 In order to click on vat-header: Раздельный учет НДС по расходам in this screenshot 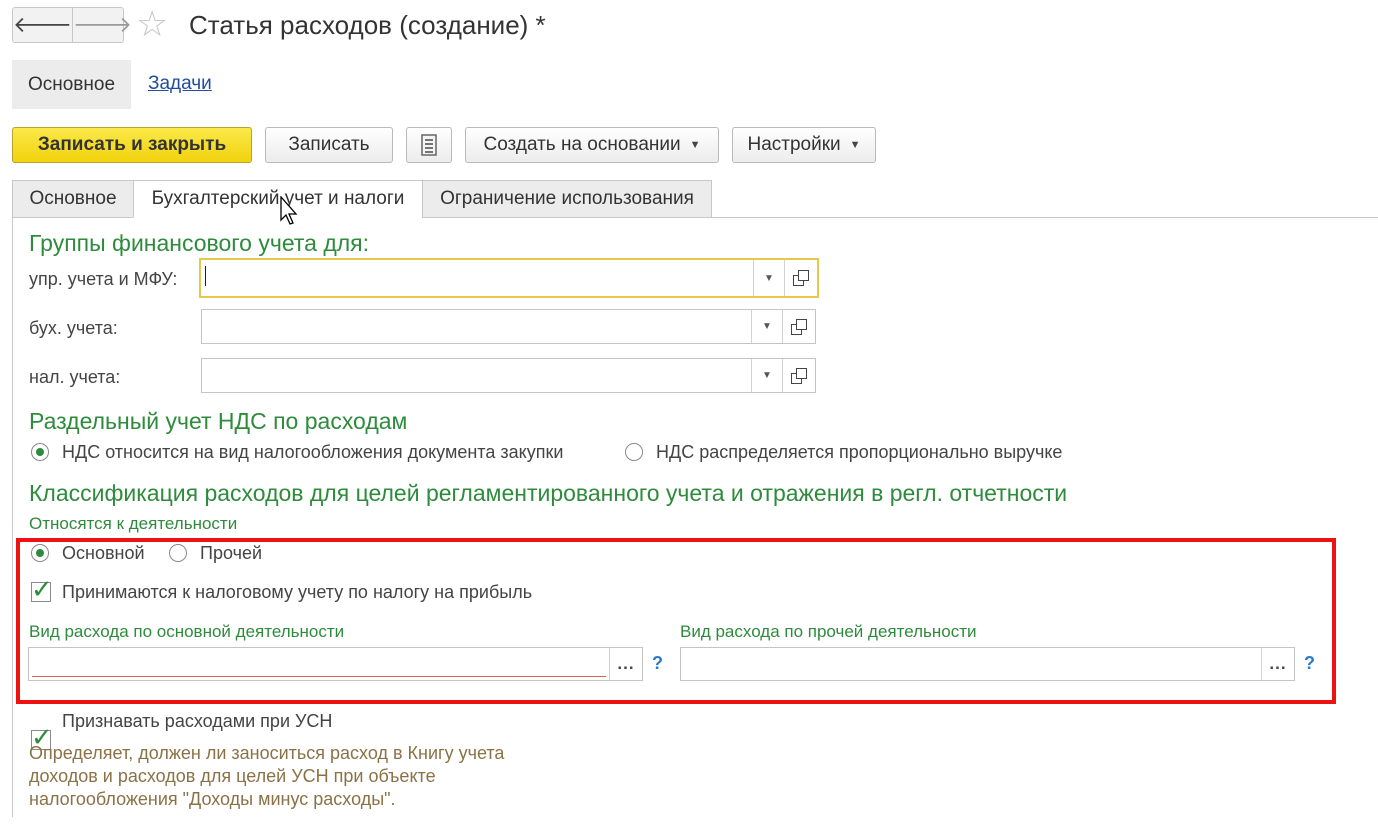, I will do `click(218, 421)`.